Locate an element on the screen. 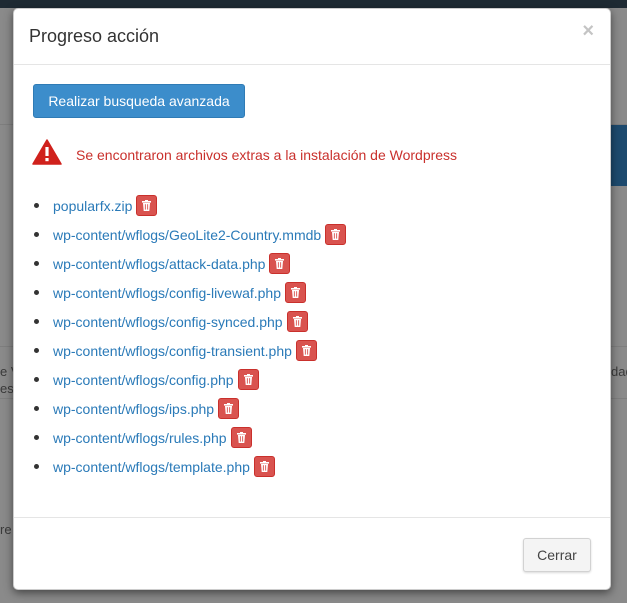 This screenshot has width=627, height=603. list-item: wp-content/wflogs/rules.php is located at coordinates (190, 437).